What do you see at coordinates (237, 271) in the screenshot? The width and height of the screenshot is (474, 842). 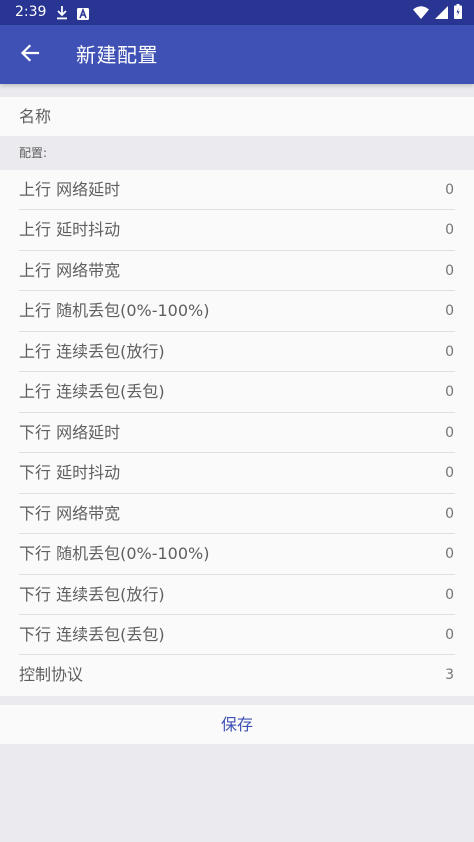 I see `setting-row-uplink-bandwidth: 上行 网络带宽 0` at bounding box center [237, 271].